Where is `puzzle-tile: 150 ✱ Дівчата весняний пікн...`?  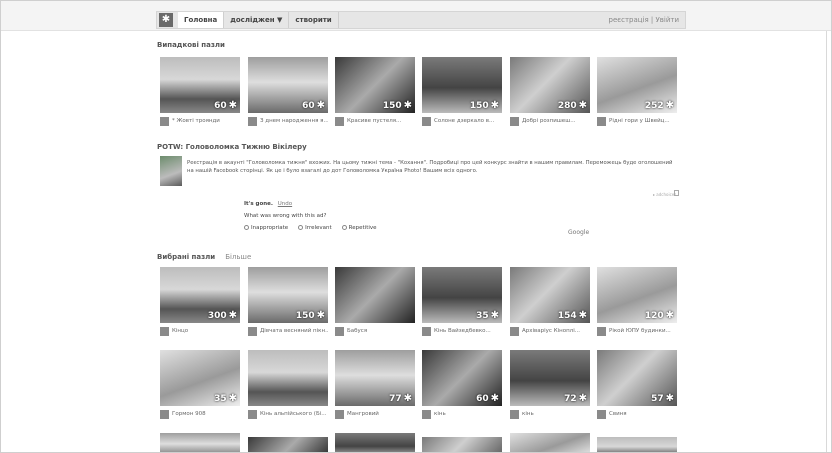
puzzle-tile: 150 ✱ Дівчата весняний пікн... is located at coordinates (288, 301).